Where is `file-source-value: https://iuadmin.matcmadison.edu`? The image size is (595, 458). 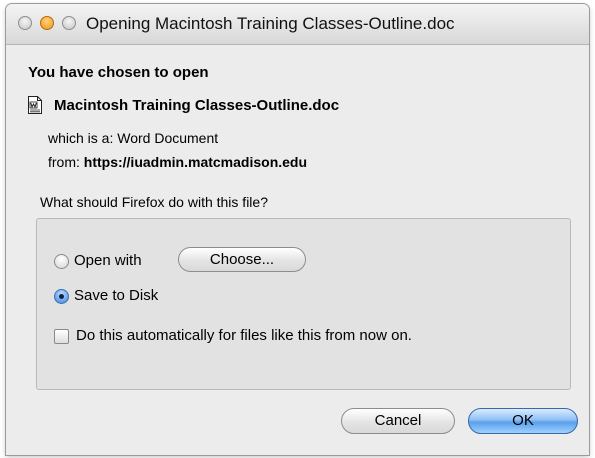
file-source-value: https://iuadmin.matcmadison.edu is located at coordinates (195, 162).